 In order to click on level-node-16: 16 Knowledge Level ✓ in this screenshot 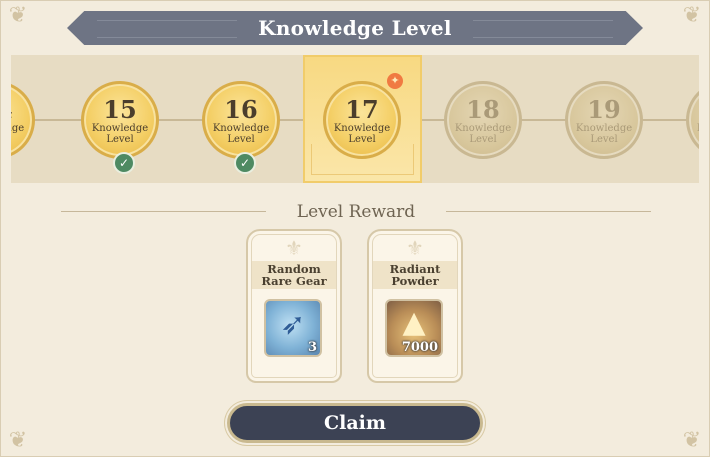, I will do `click(241, 127)`.